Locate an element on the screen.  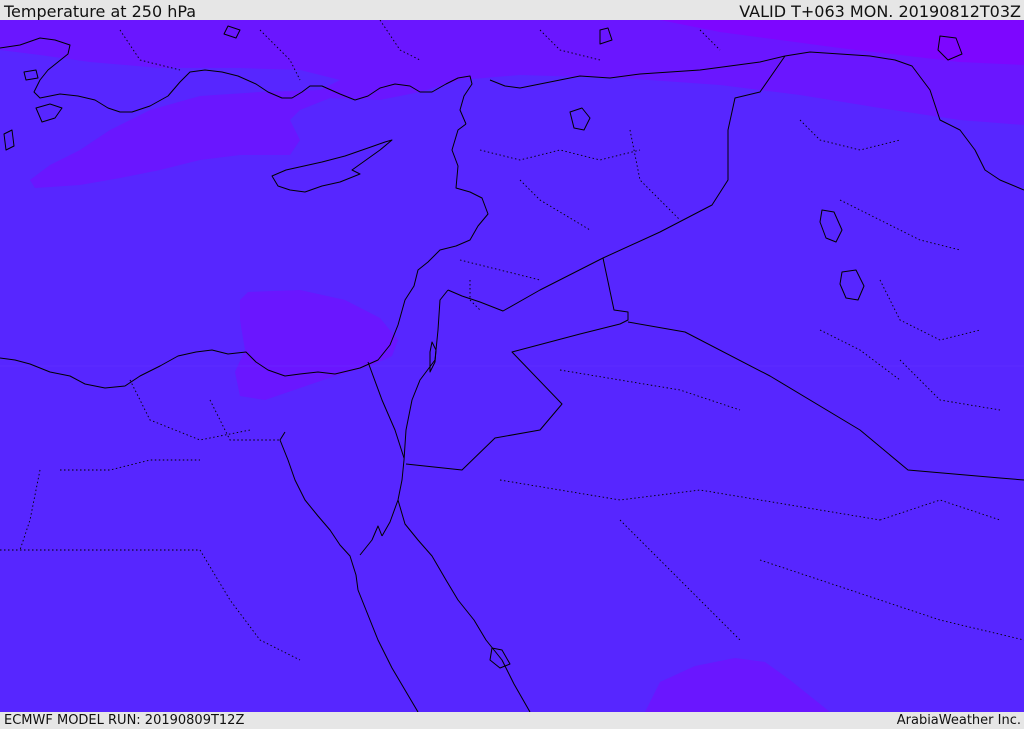
map-title: Temperature at 250 hPa is located at coordinates (100, 11).